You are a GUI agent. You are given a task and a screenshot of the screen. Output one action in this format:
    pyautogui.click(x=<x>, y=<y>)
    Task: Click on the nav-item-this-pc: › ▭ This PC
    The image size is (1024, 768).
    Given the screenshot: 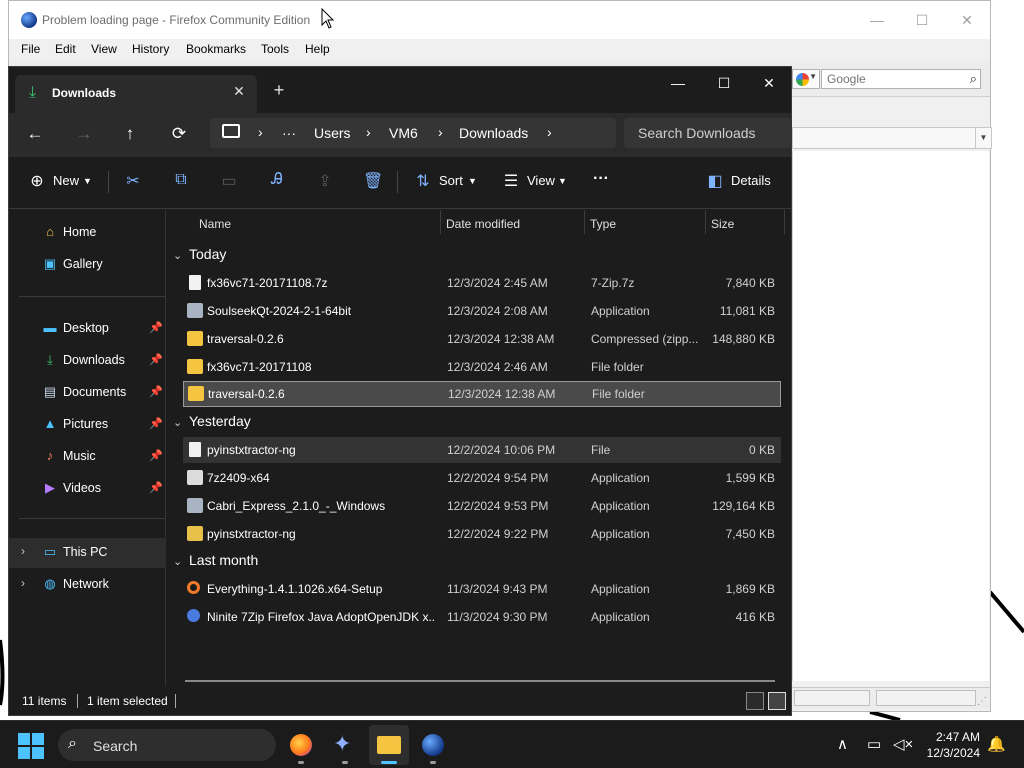 What is the action you would take?
    pyautogui.click(x=87, y=553)
    